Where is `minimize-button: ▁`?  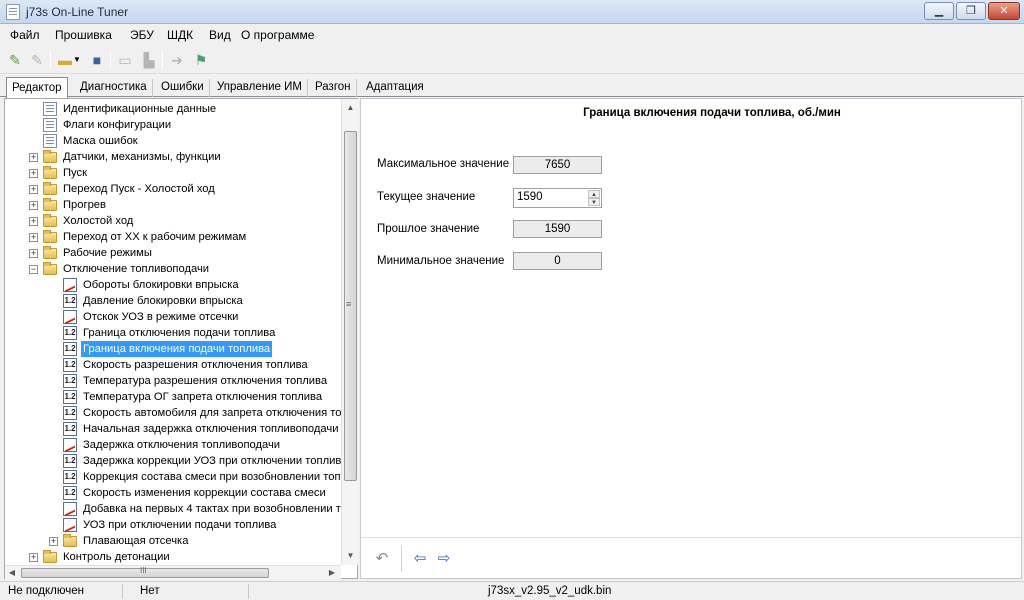 minimize-button: ▁ is located at coordinates (939, 11).